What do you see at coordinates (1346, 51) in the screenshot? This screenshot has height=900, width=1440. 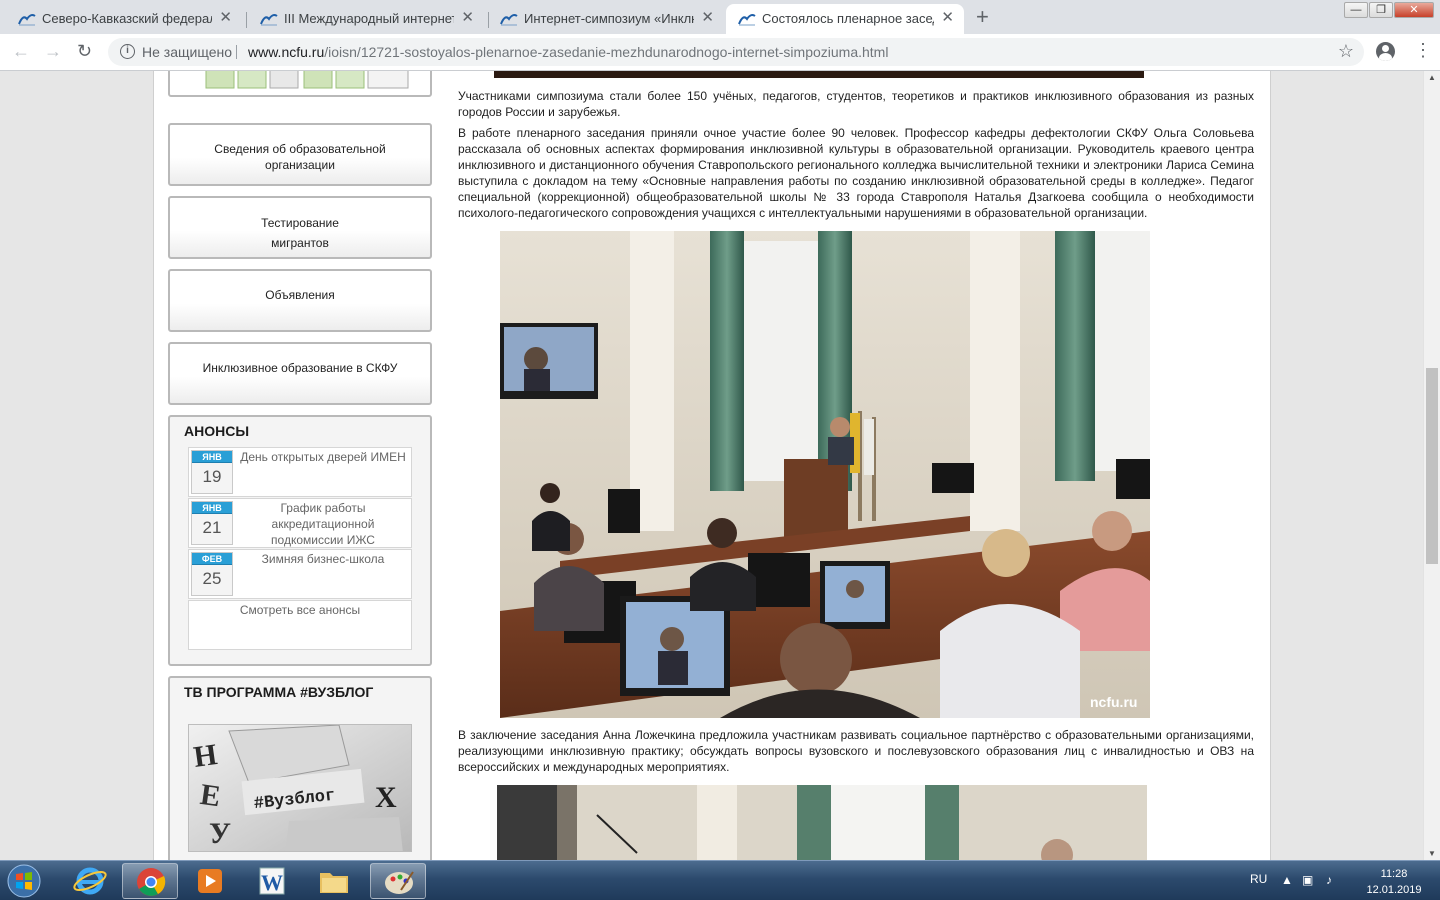 I see `bookmark-star-icon: ☆` at bounding box center [1346, 51].